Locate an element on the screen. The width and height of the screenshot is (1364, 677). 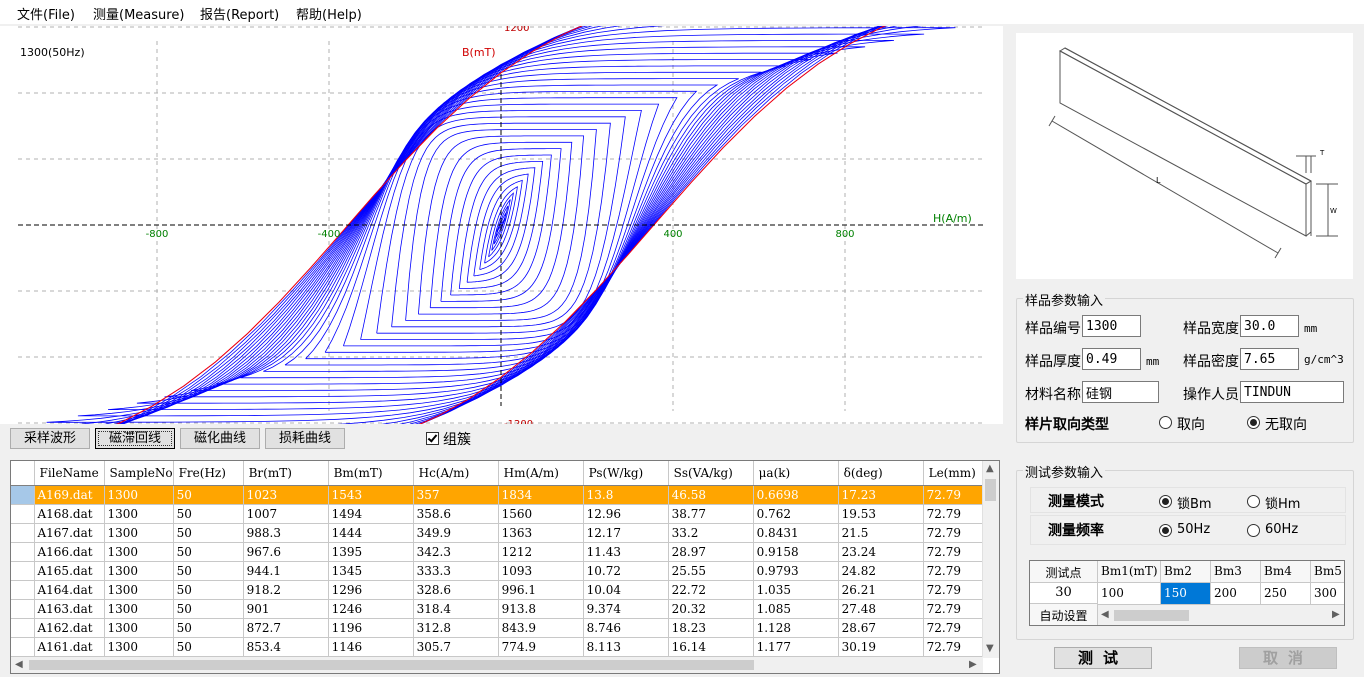
scroll-down-icon: ▼ is located at coordinates (990, 648).